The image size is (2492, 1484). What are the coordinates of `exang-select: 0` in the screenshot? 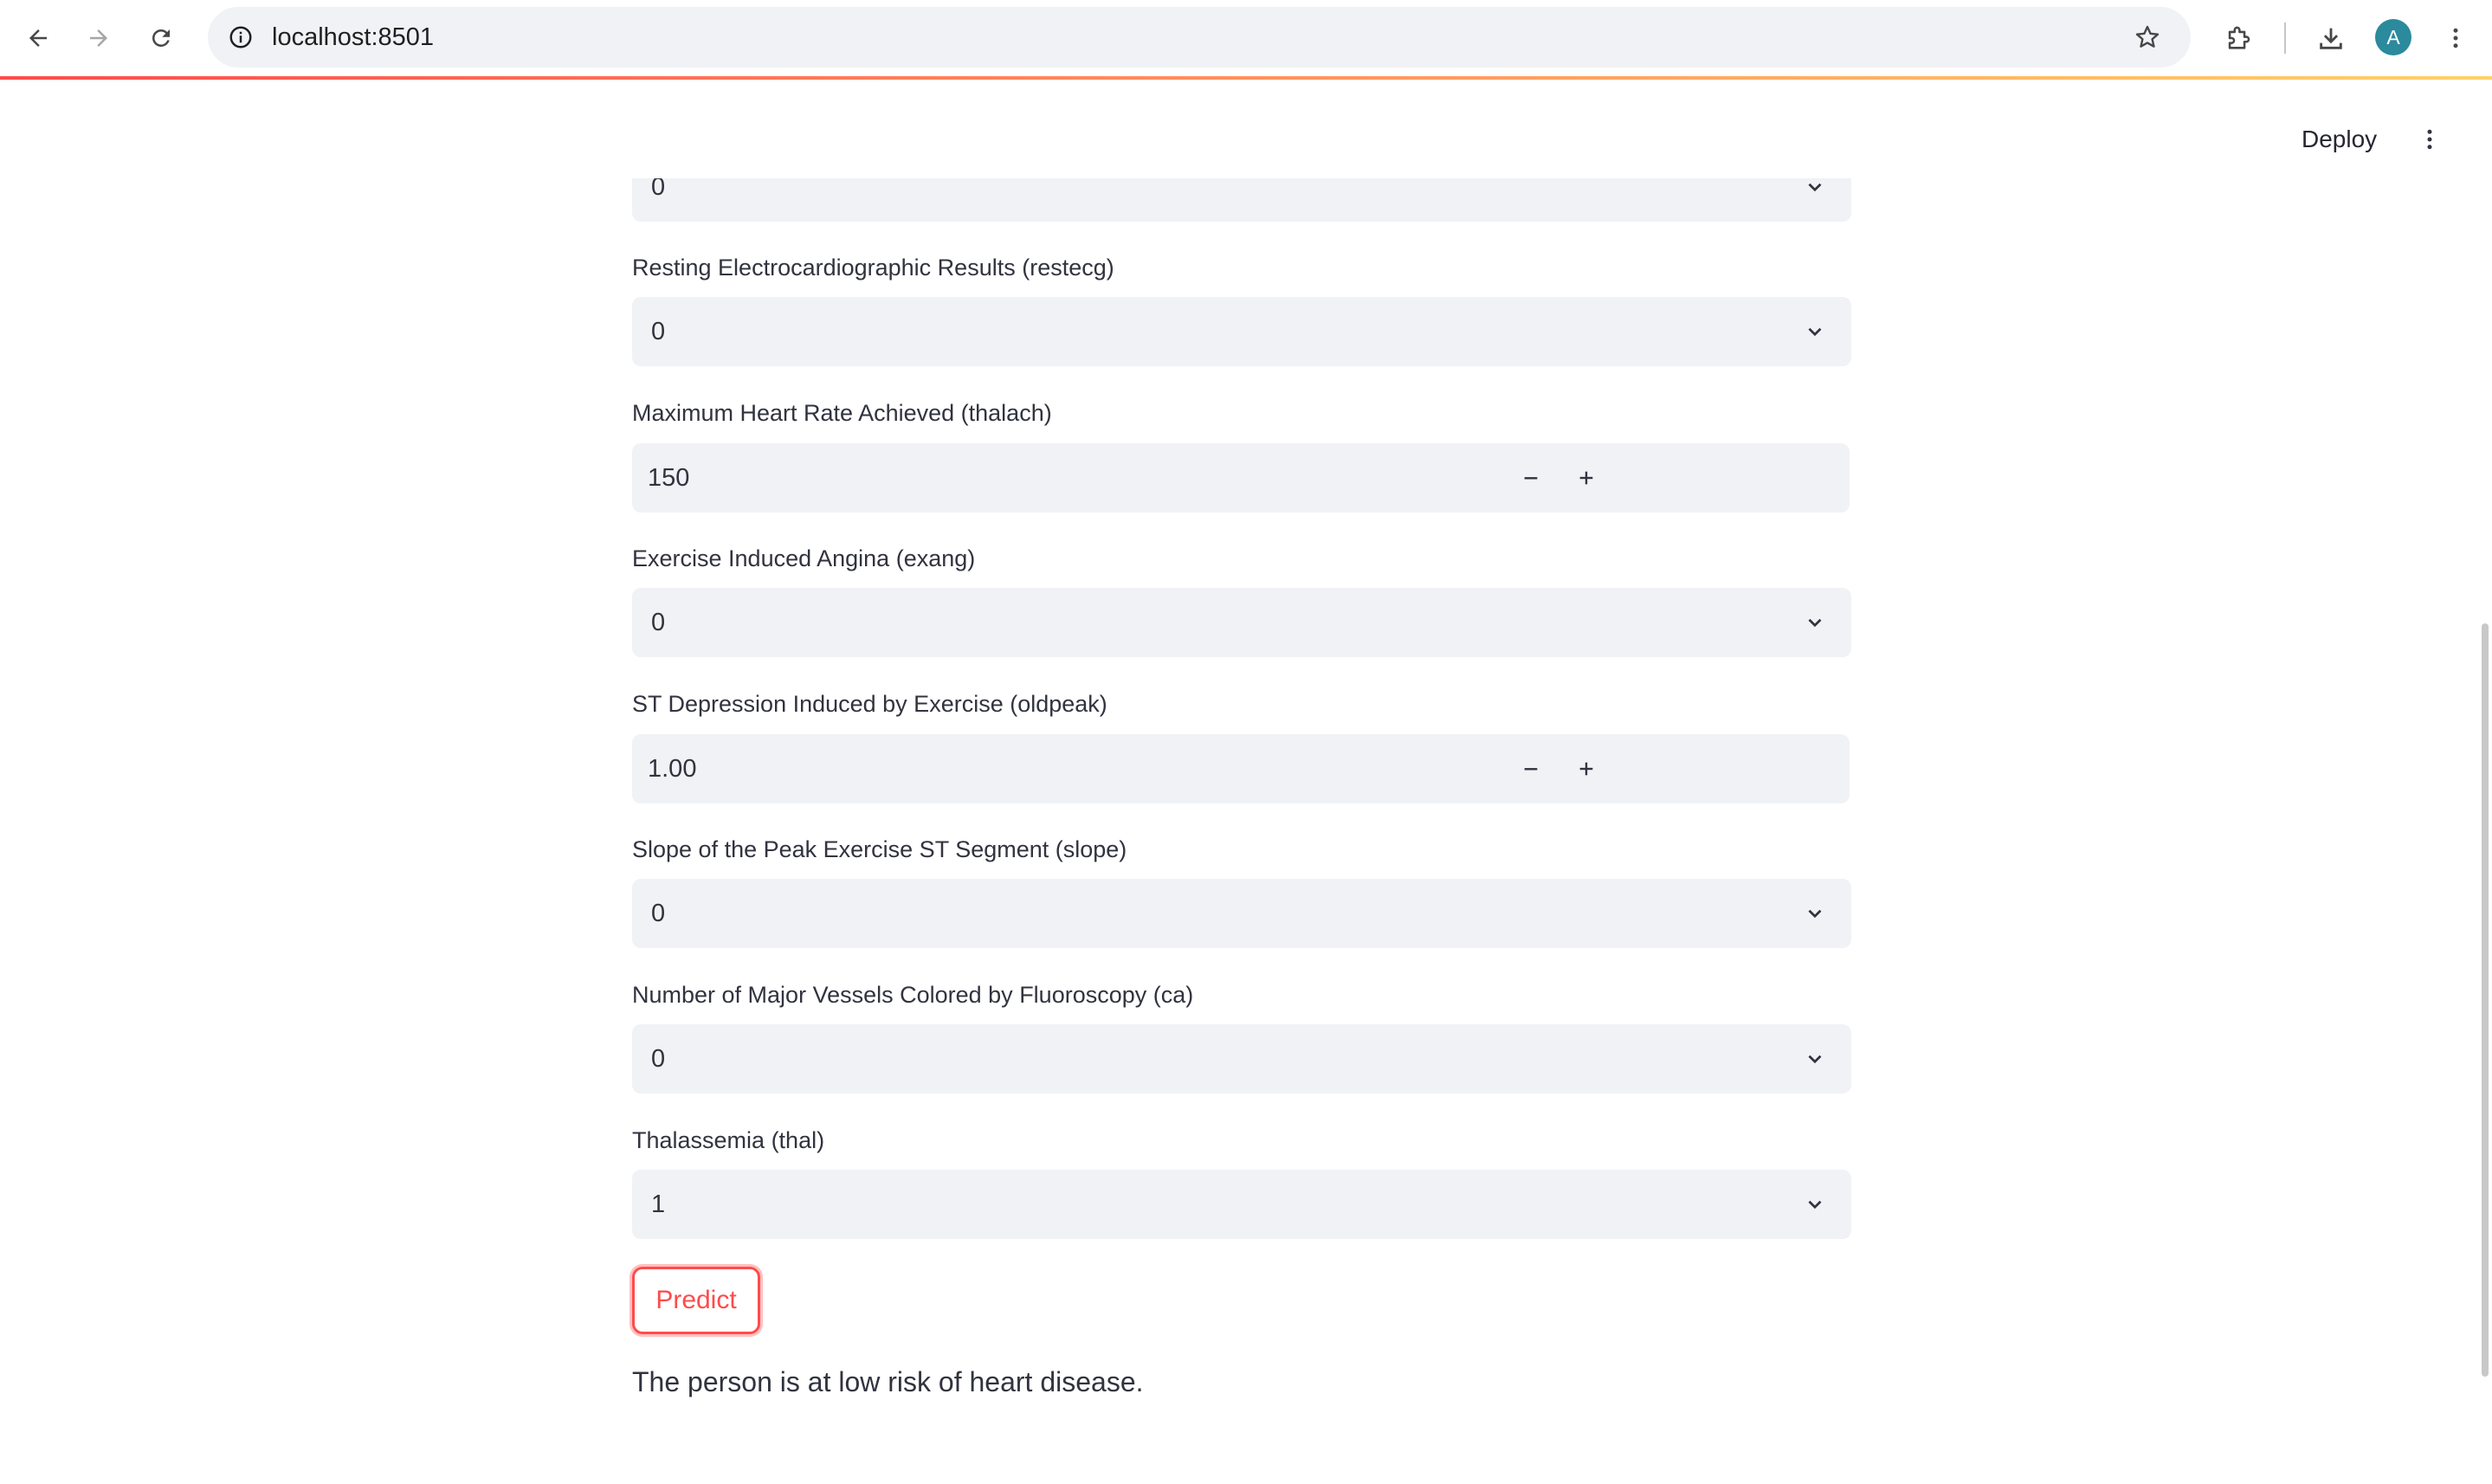 It's located at (1241, 622).